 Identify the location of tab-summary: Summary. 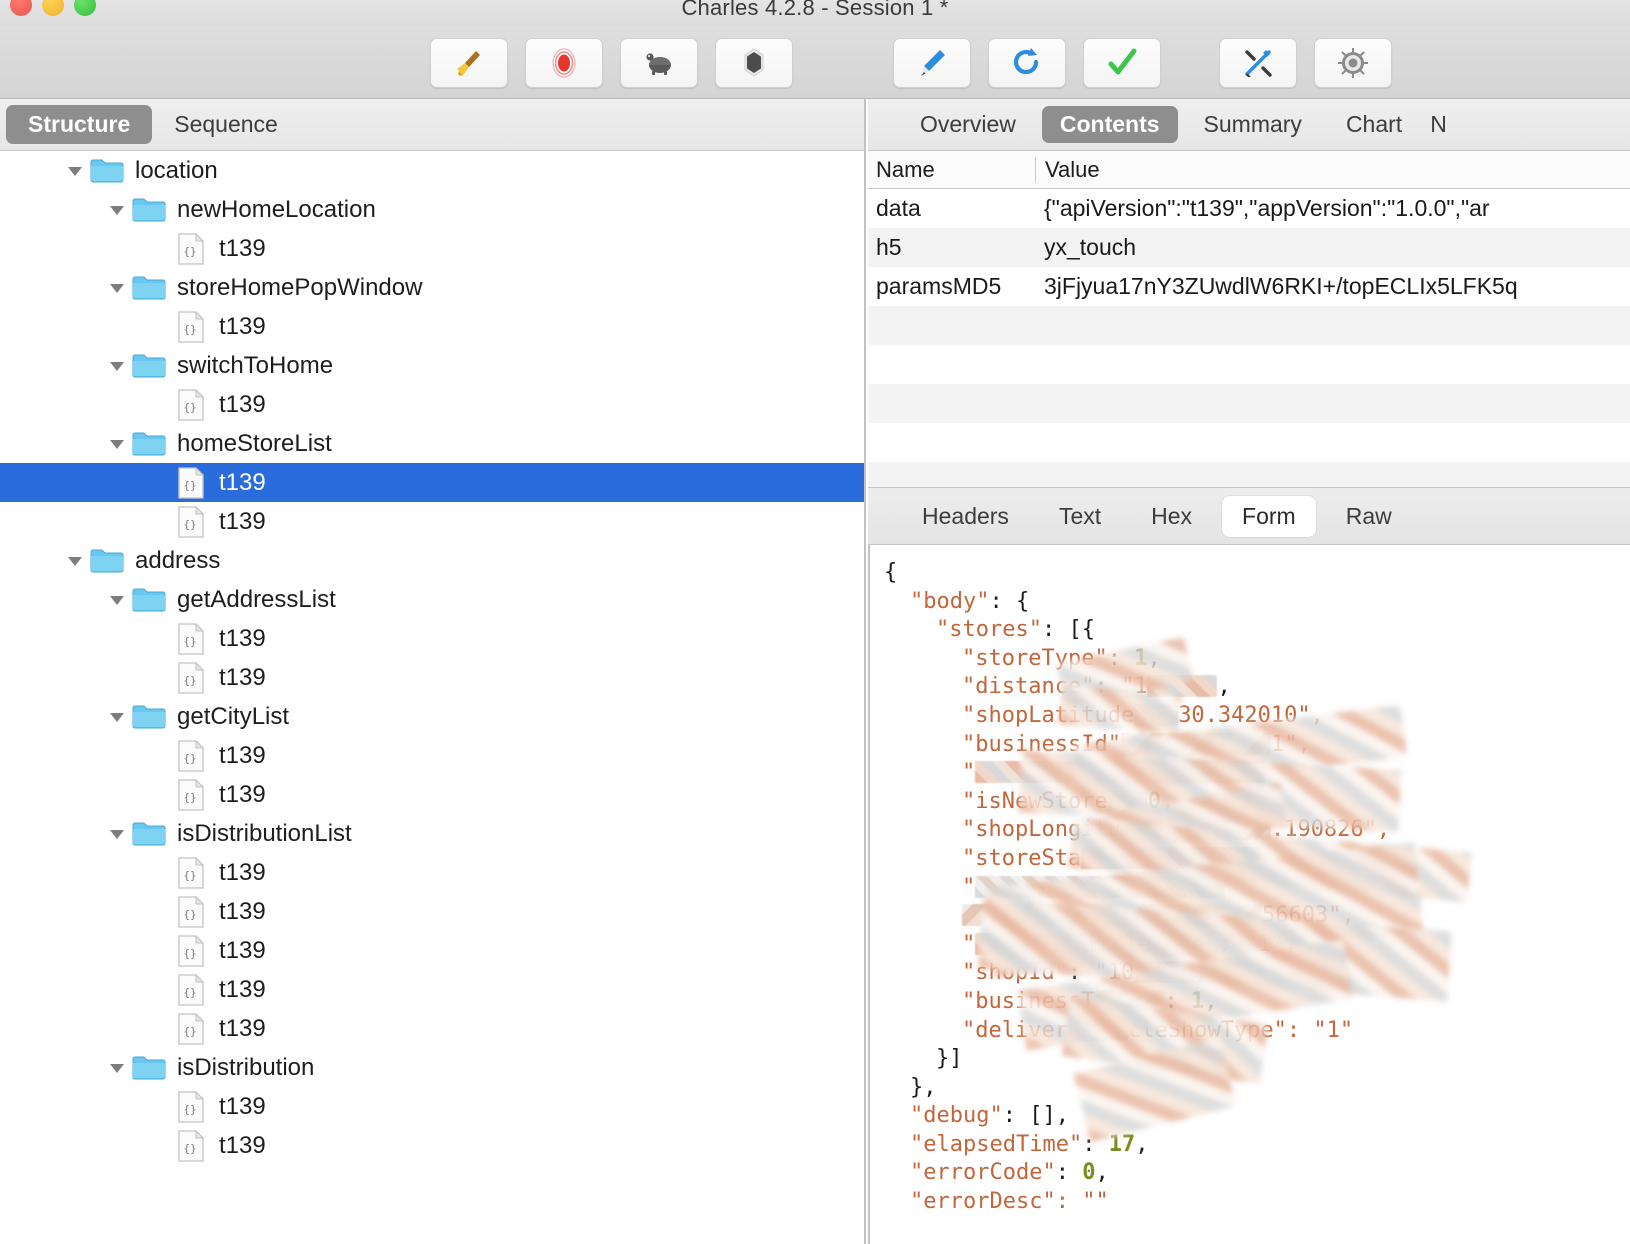
(1253, 124).